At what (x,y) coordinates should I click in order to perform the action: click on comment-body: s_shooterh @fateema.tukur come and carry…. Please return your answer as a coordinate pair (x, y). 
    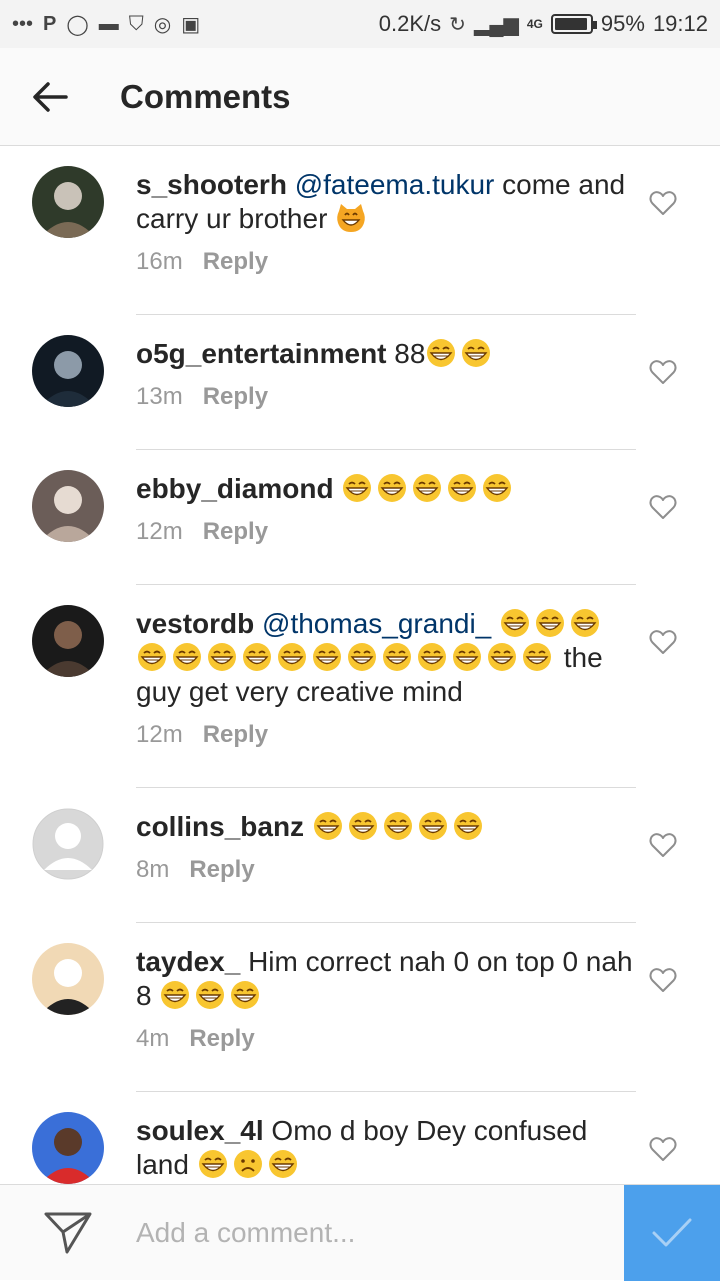
    Looking at the image, I should click on (386, 230).